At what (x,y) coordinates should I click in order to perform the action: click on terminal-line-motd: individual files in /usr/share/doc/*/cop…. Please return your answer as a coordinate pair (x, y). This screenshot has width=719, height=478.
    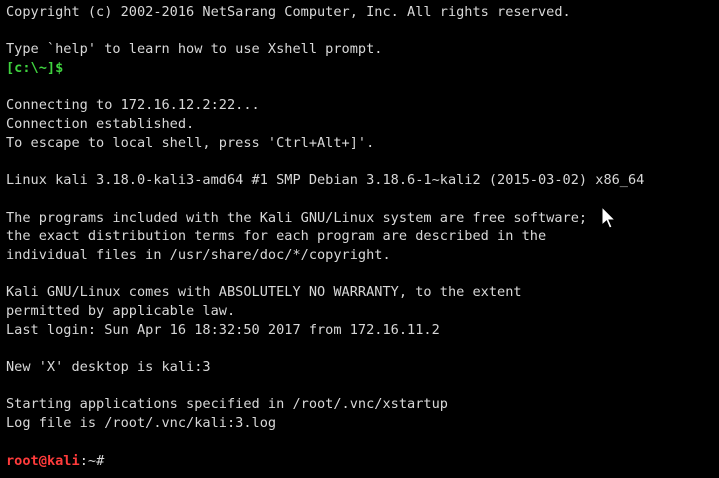
    Looking at the image, I should click on (198, 254).